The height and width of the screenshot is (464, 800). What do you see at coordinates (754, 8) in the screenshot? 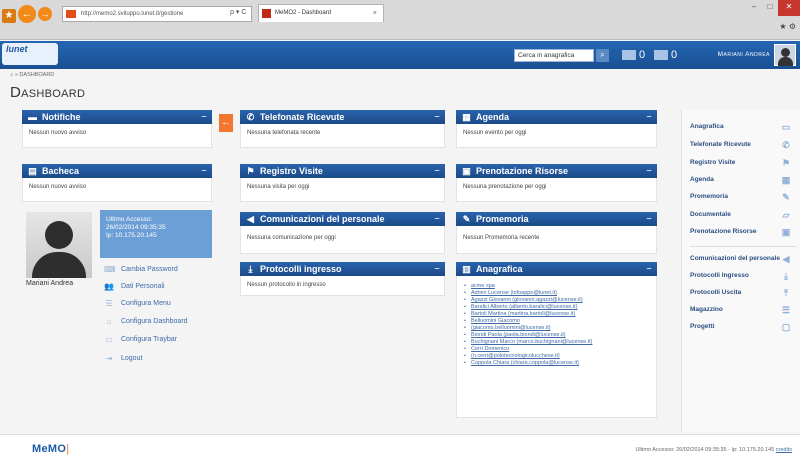
I see `minimize-button: –` at bounding box center [754, 8].